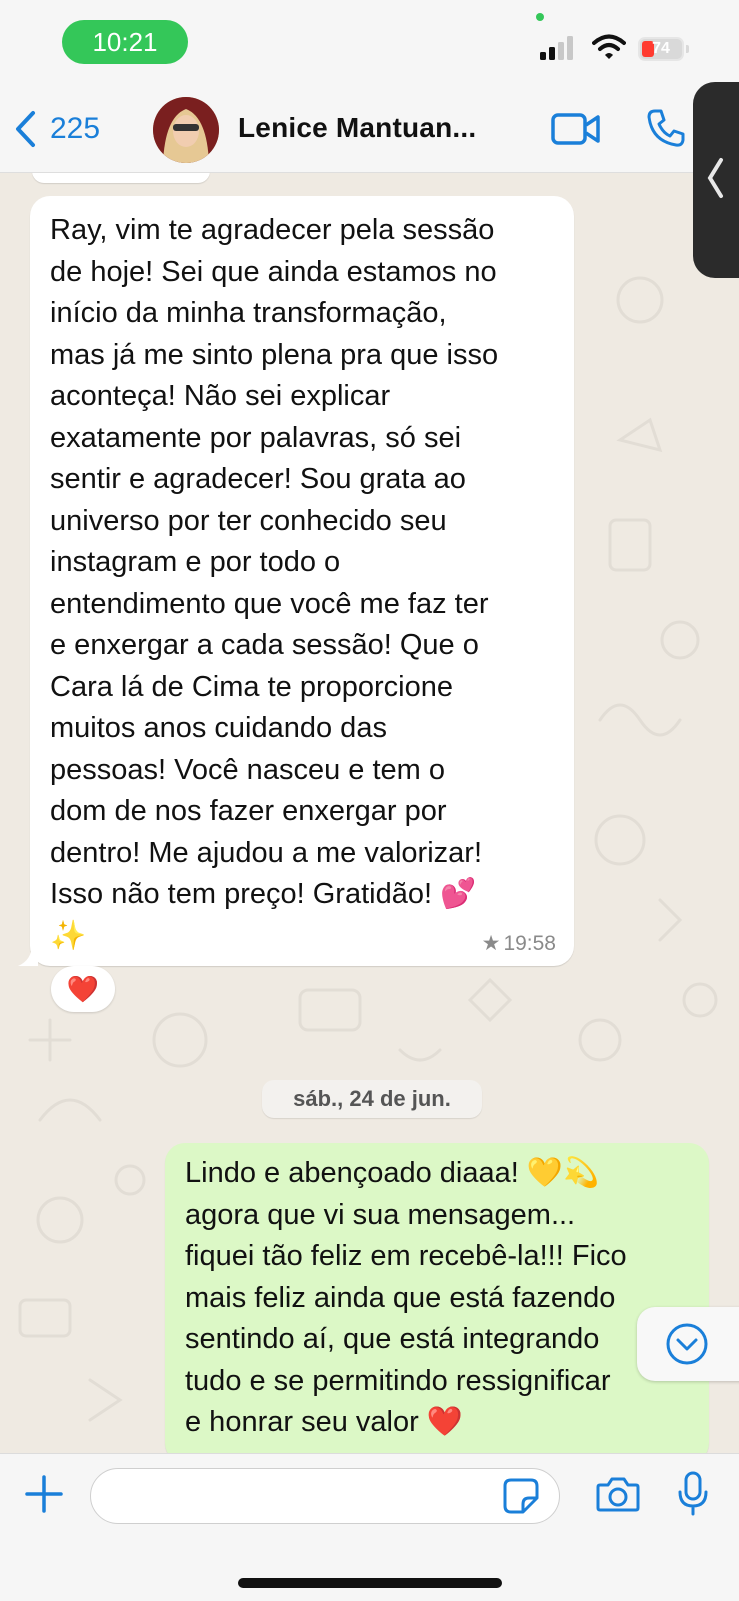 The image size is (739, 1601). I want to click on scroll-to-bottom-button, so click(688, 1344).